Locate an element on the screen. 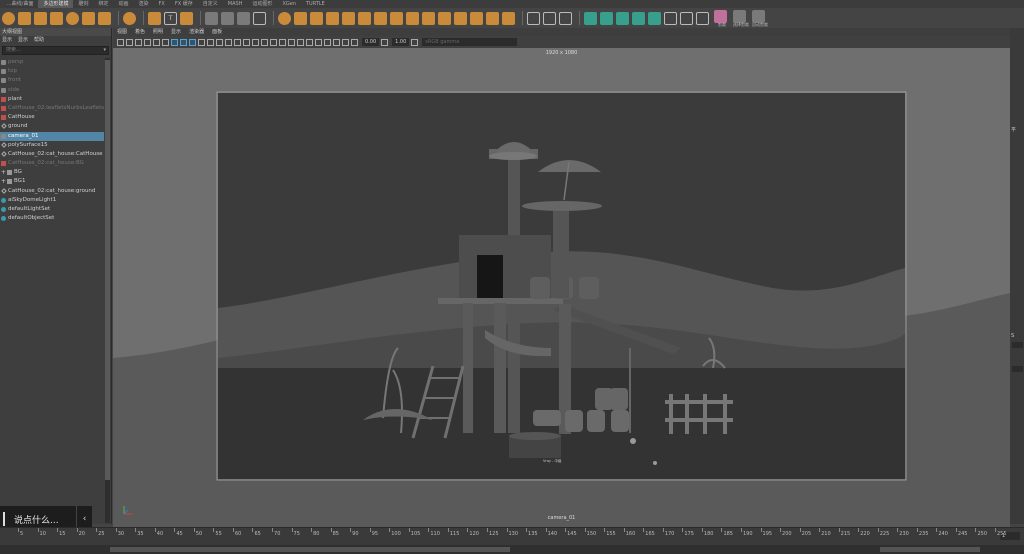 This screenshot has height=554, width=1024. outliner-menu-show: 显示 is located at coordinates (23, 40).